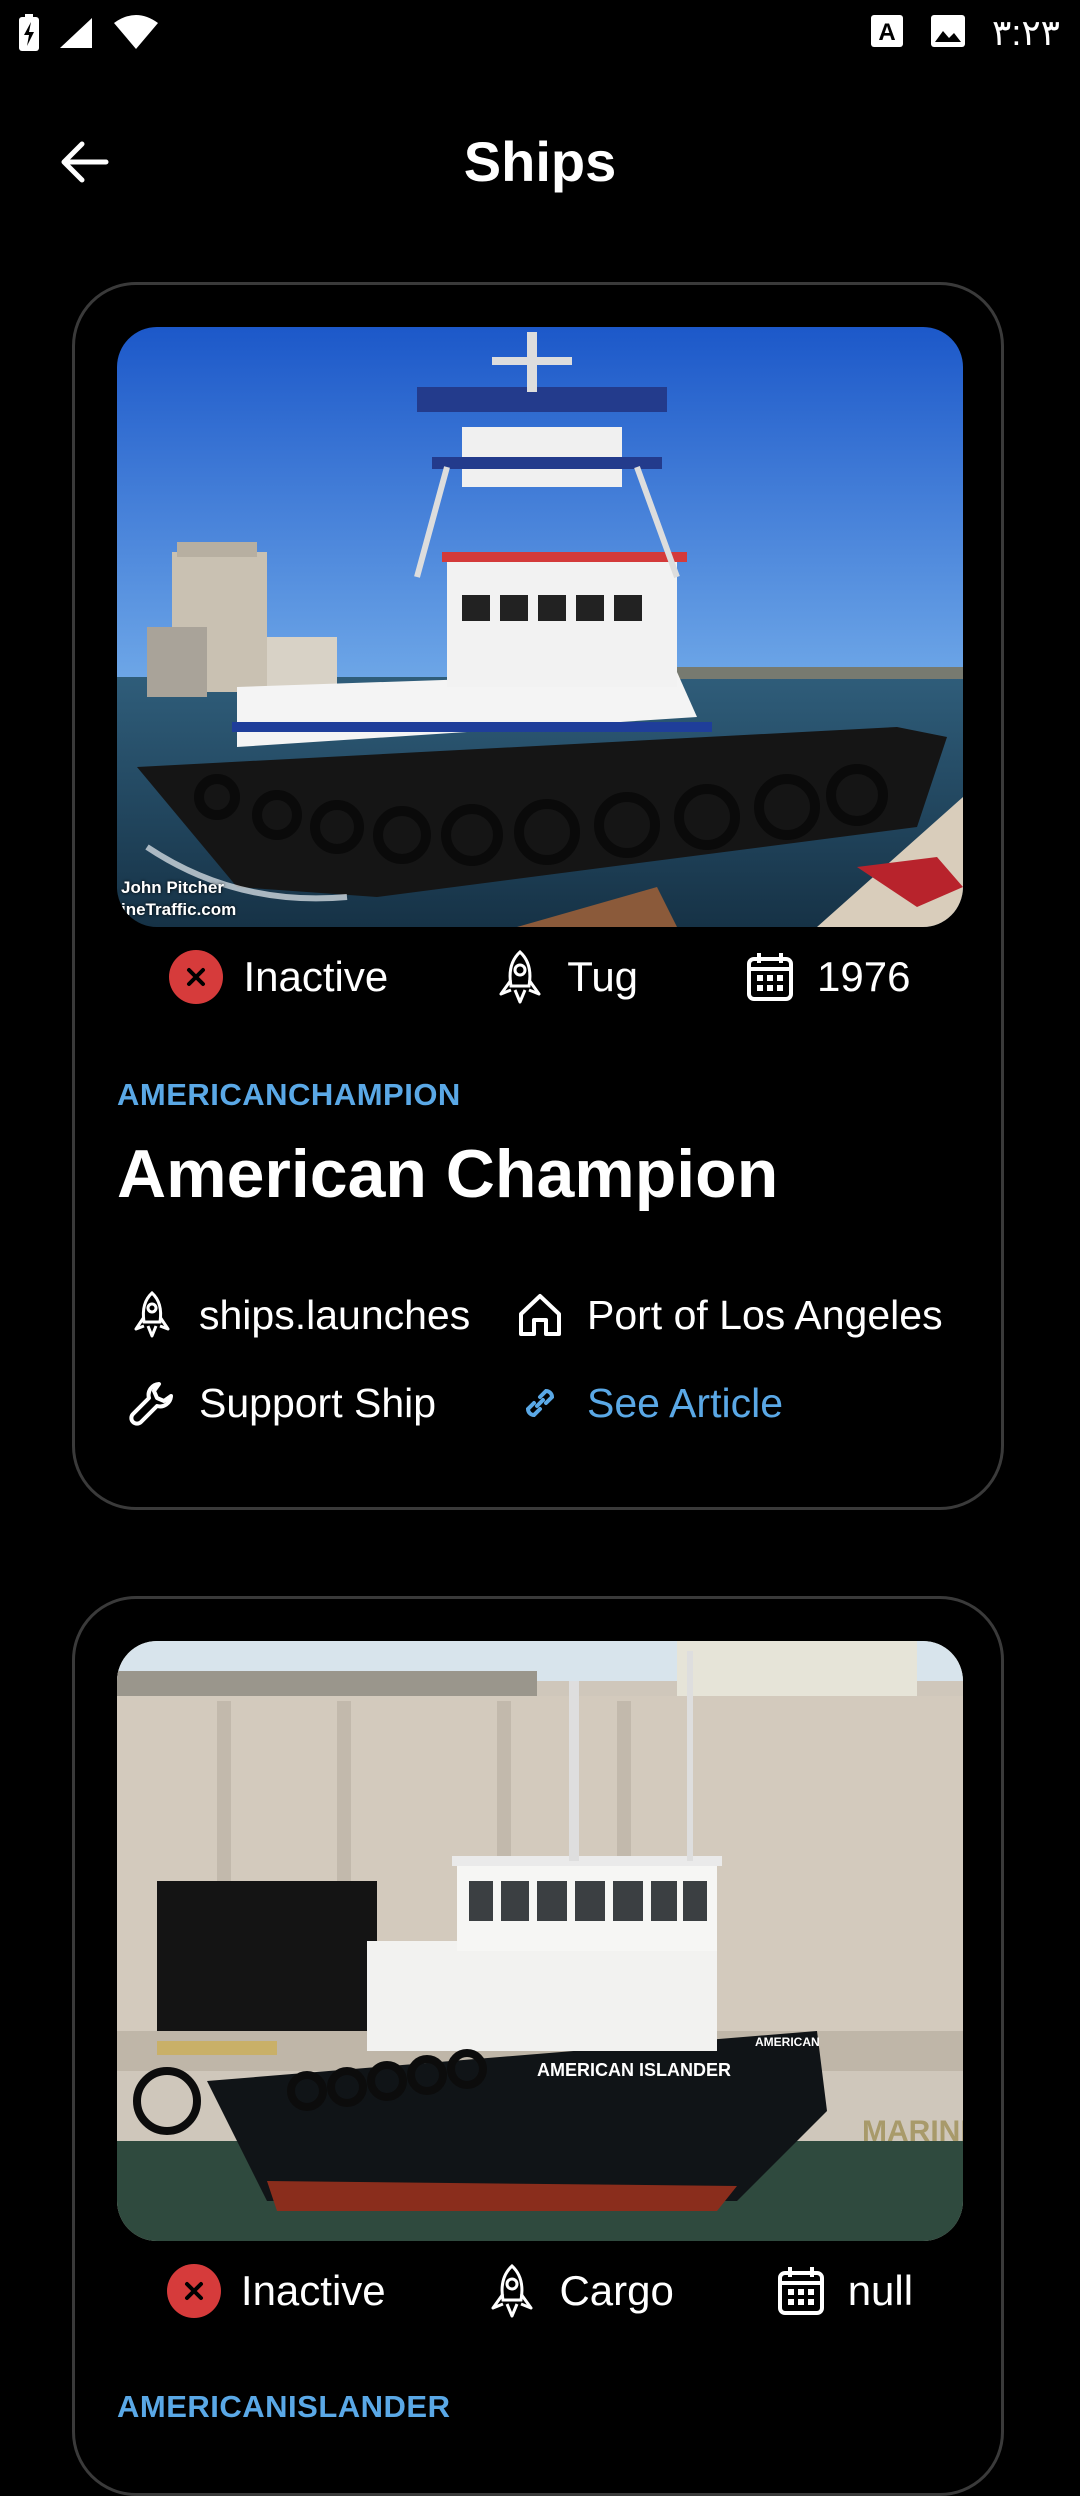 This screenshot has width=1080, height=2496. Describe the element at coordinates (289, 1094) in the screenshot. I see `ship-id: AMERICANCHAMPION` at that location.